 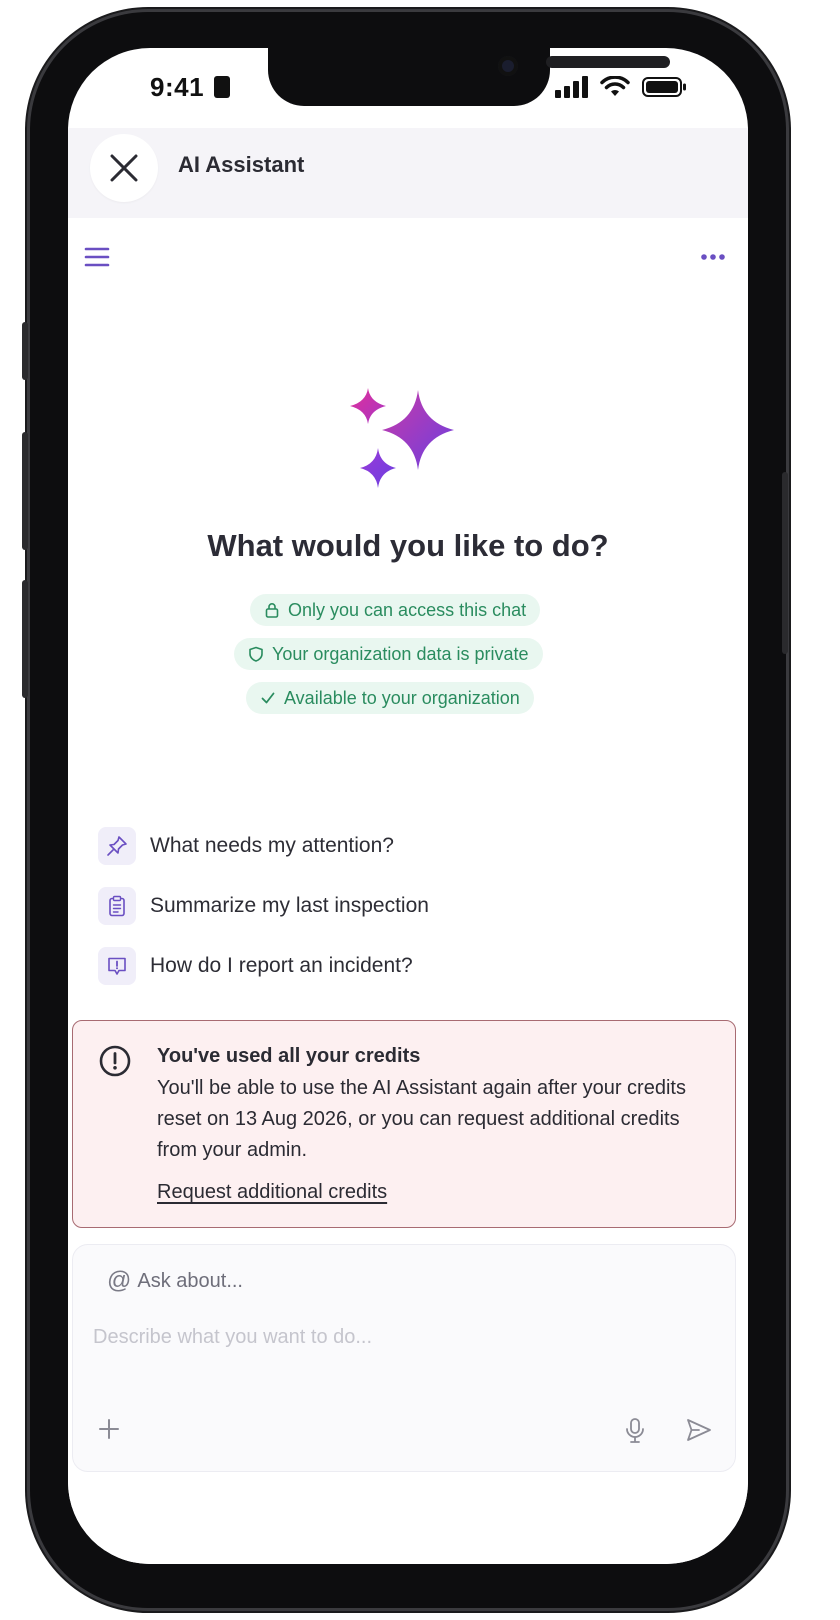 I want to click on microphone-icon, so click(x=635, y=1430).